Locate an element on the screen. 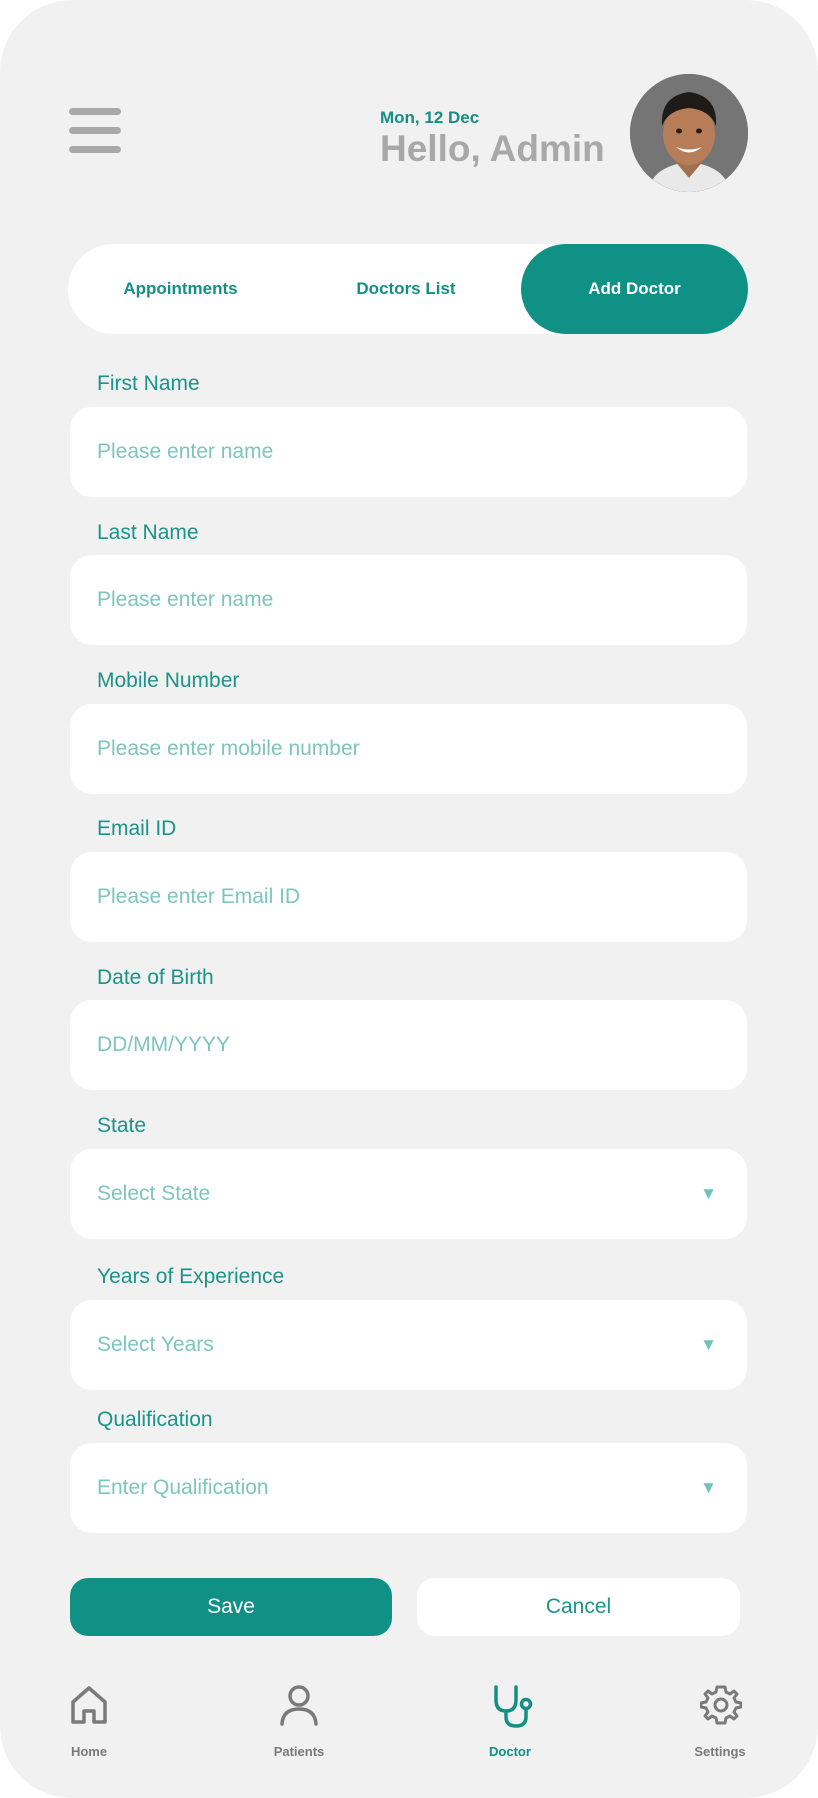  nav-home: Home is located at coordinates (89, 1724).